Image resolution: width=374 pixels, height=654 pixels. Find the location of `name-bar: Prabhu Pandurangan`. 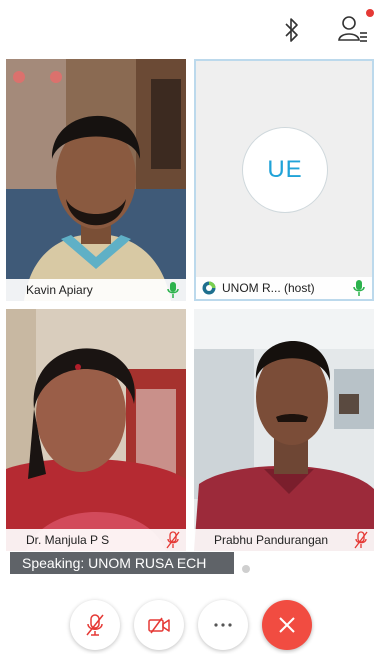

name-bar: Prabhu Pandurangan is located at coordinates (284, 540).